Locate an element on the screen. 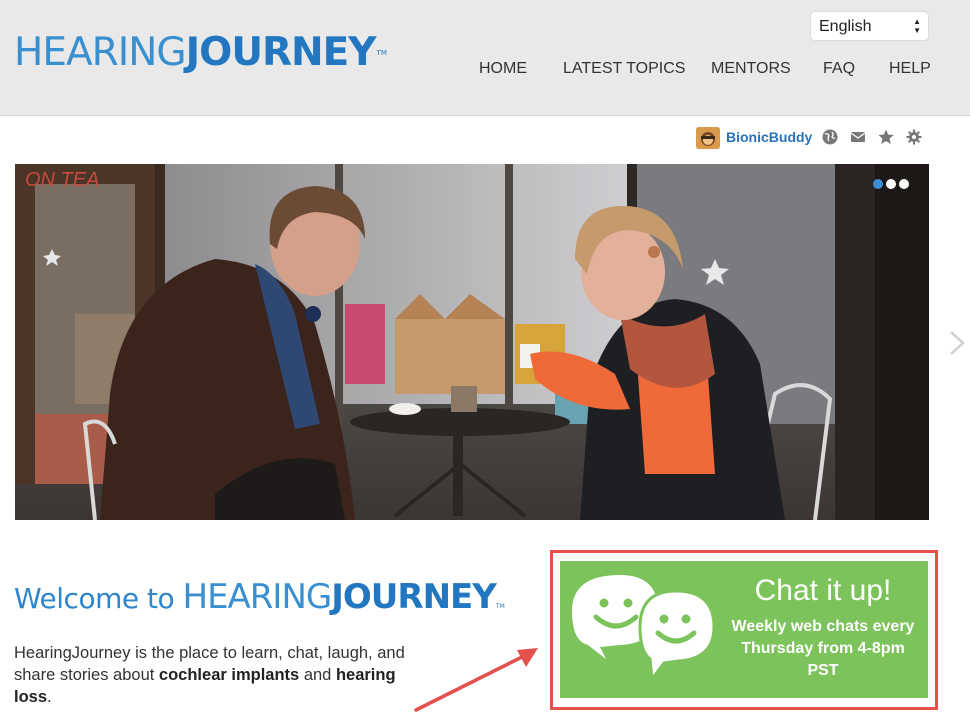 The image size is (970, 722). chat-bubbles-icon is located at coordinates (644, 629).